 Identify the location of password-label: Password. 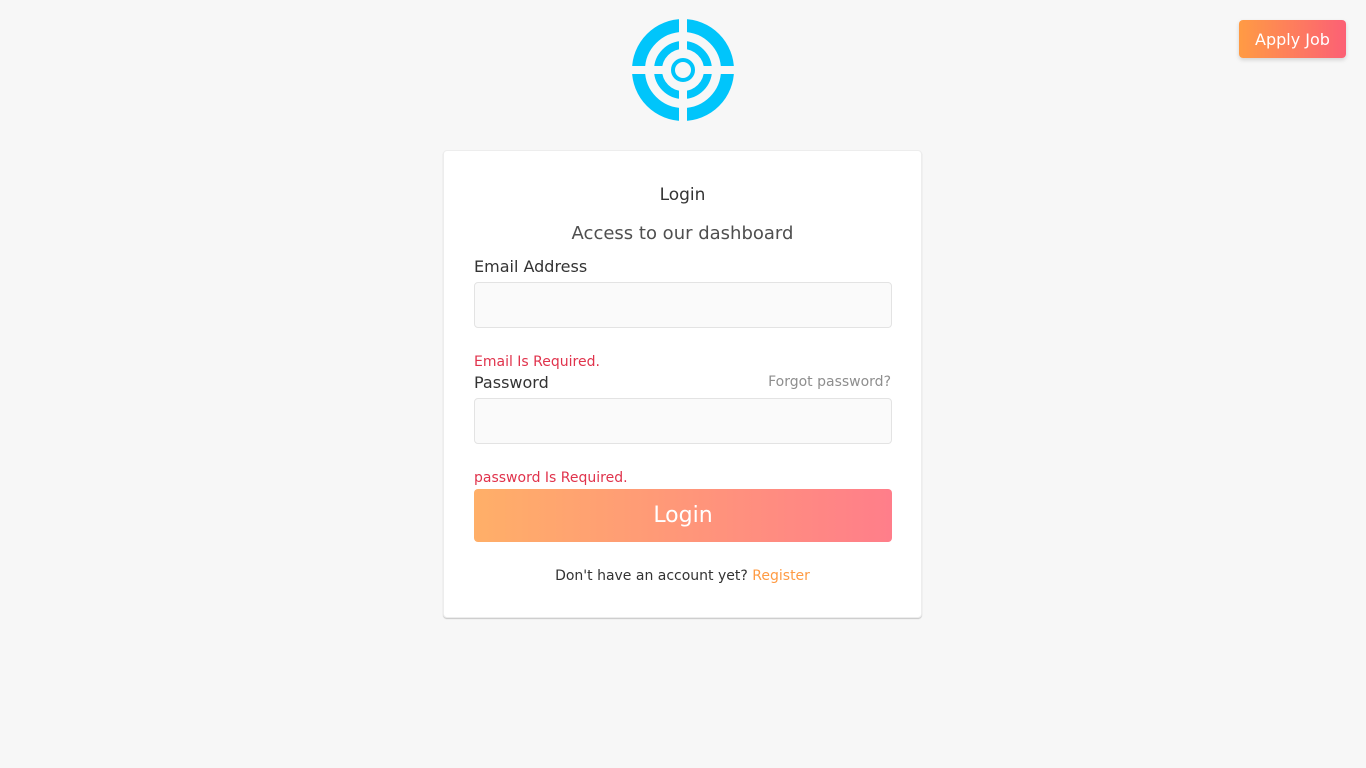
(511, 382).